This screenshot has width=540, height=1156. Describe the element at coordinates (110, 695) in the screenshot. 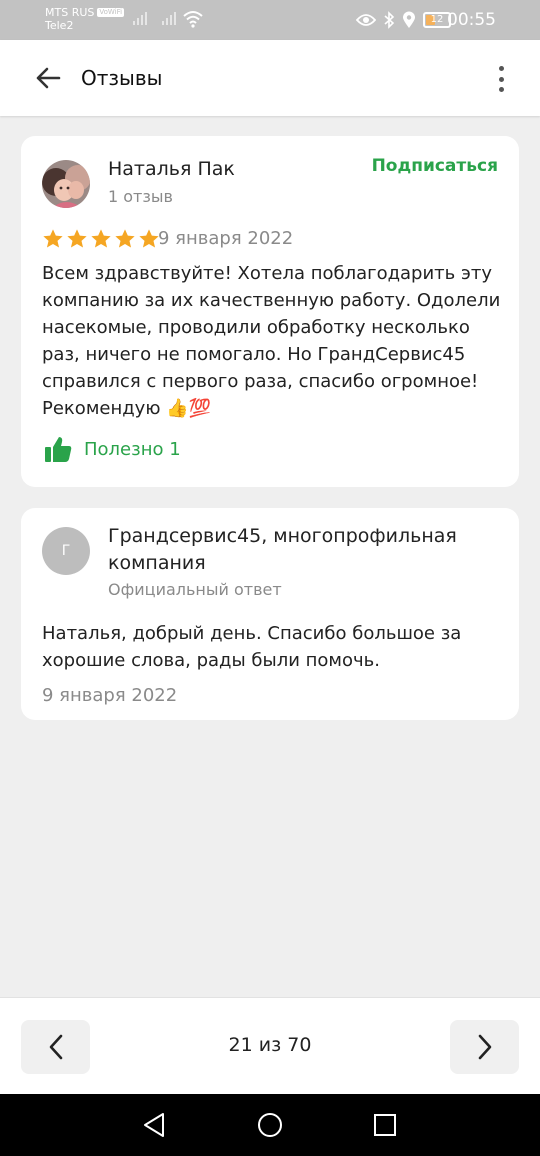

I see `reply-date: 9 января 2022` at that location.